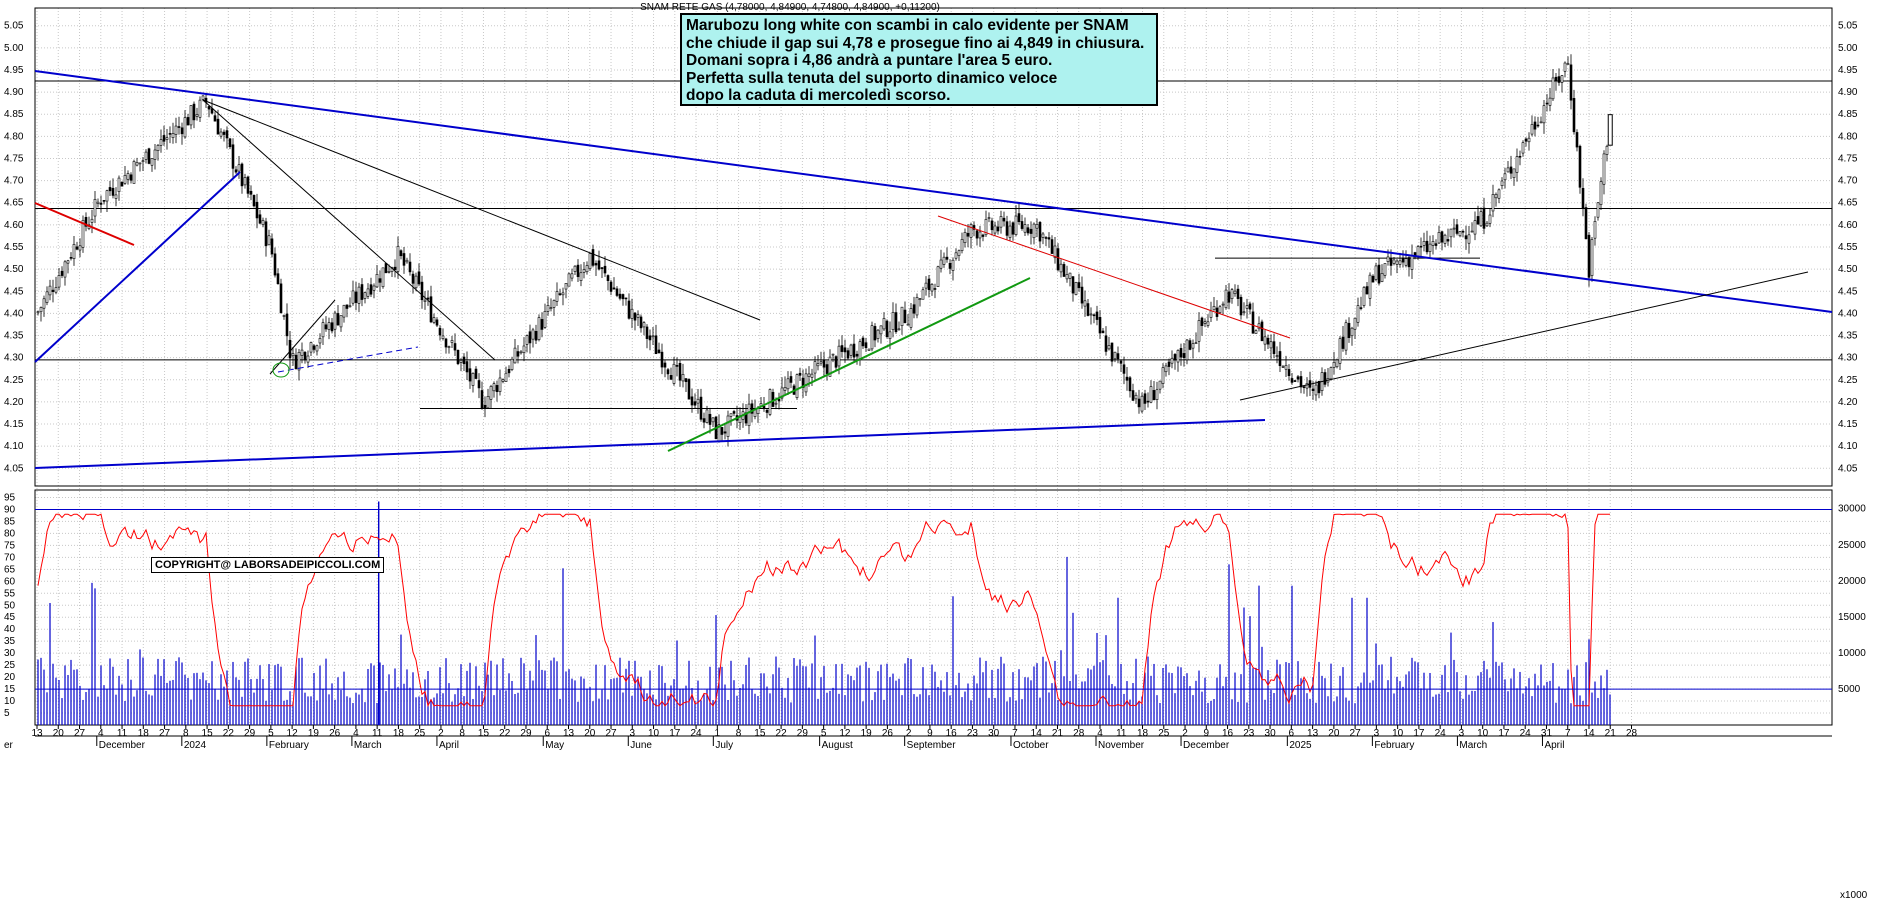 This screenshot has height=903, width=1890. Describe the element at coordinates (1848, 181) in the screenshot. I see `price-tick-right: 4.70` at that location.